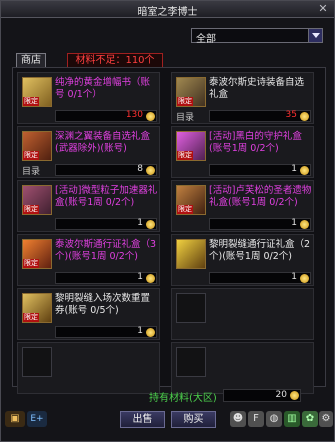 Image resolution: width=335 pixels, height=442 pixels. I want to click on chevron-down-icon, so click(315, 35).